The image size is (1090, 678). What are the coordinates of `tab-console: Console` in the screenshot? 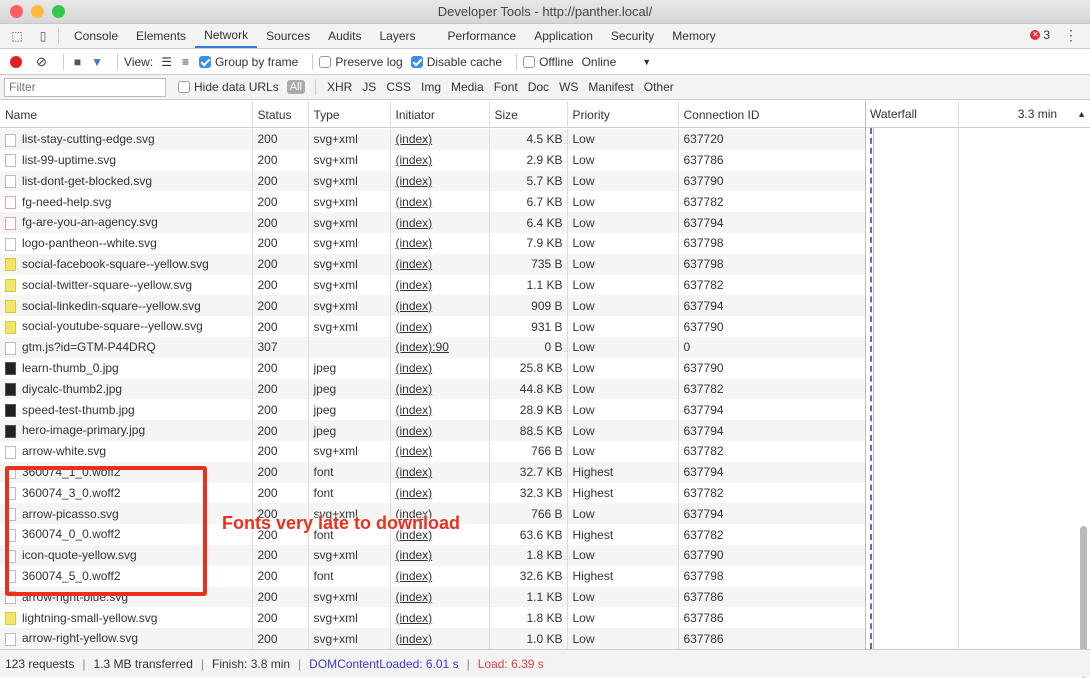 It's located at (96, 36).